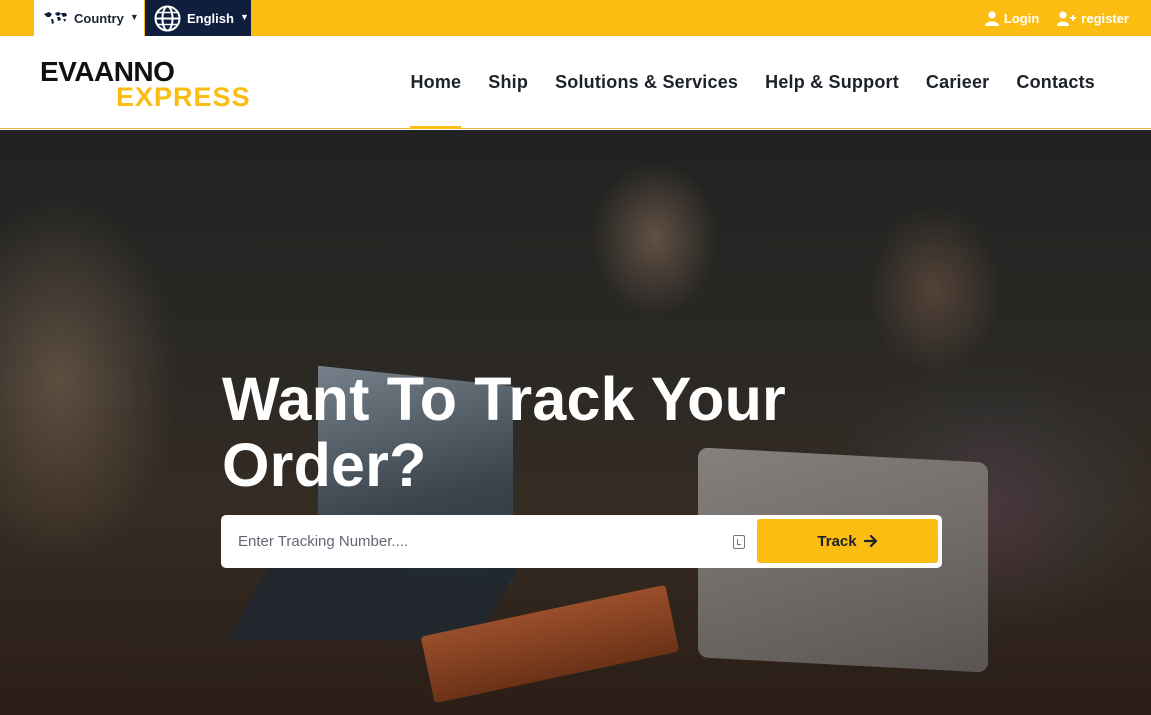 This screenshot has height=715, width=1151. I want to click on hero-title: Want To Track Your Order?, so click(504, 432).